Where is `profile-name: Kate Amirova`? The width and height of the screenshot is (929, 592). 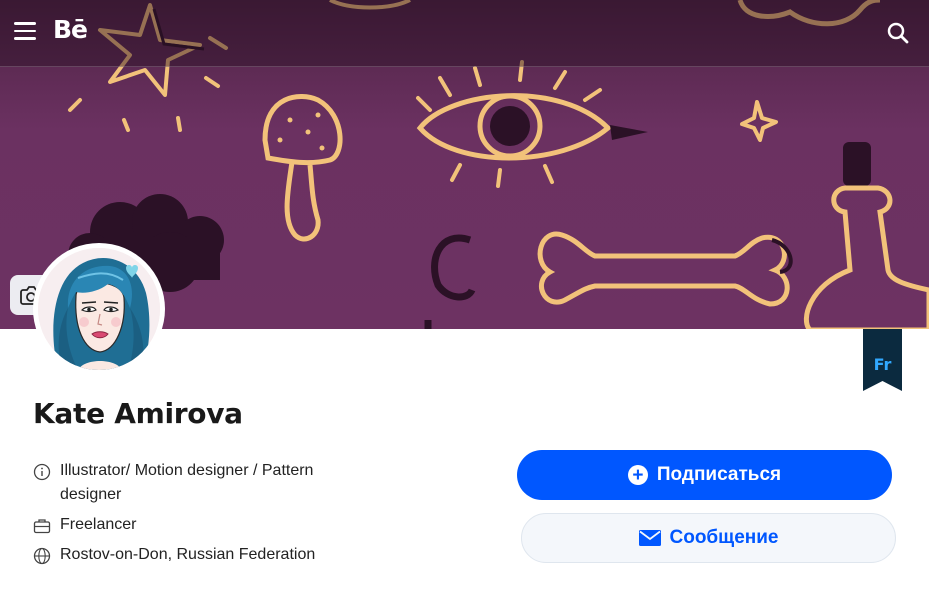 profile-name: Kate Amirova is located at coordinates (138, 413).